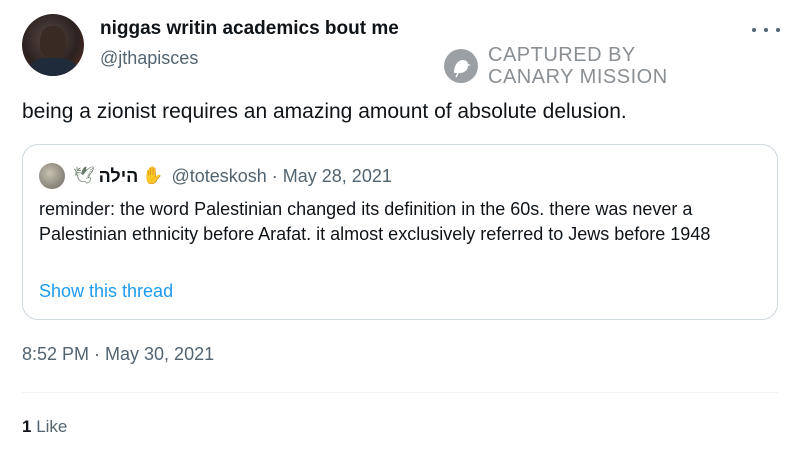 The width and height of the screenshot is (800, 454). I want to click on hamsa-icon: ✋, so click(153, 175).